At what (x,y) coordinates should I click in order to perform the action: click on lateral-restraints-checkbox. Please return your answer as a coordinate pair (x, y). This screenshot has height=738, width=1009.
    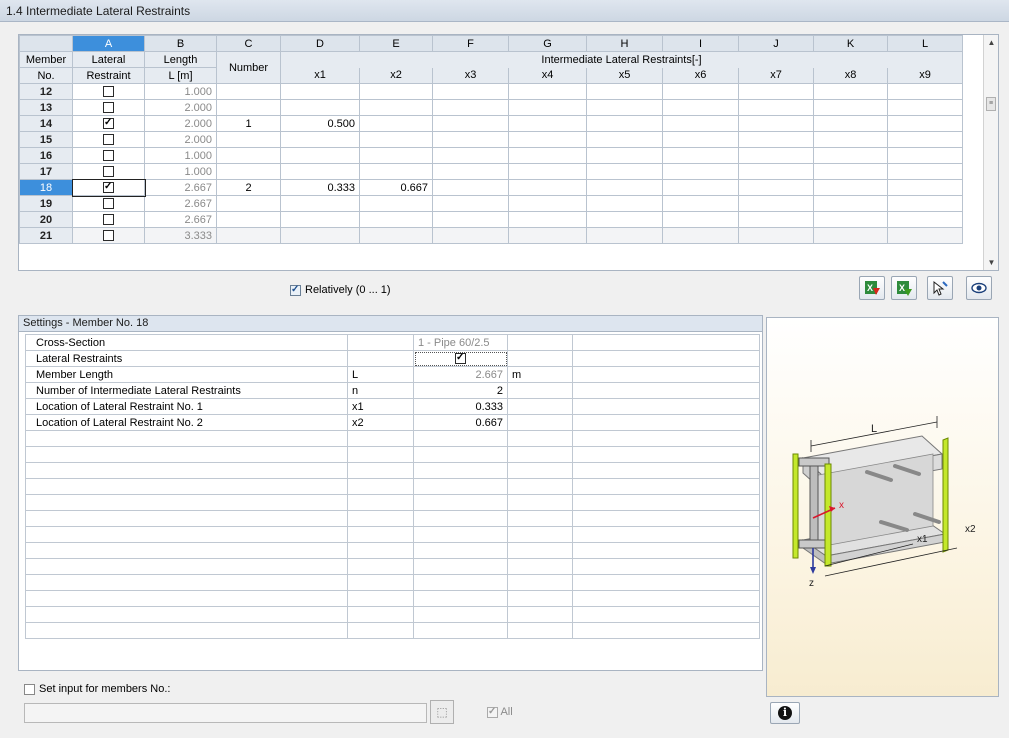
    Looking at the image, I should click on (460, 359).